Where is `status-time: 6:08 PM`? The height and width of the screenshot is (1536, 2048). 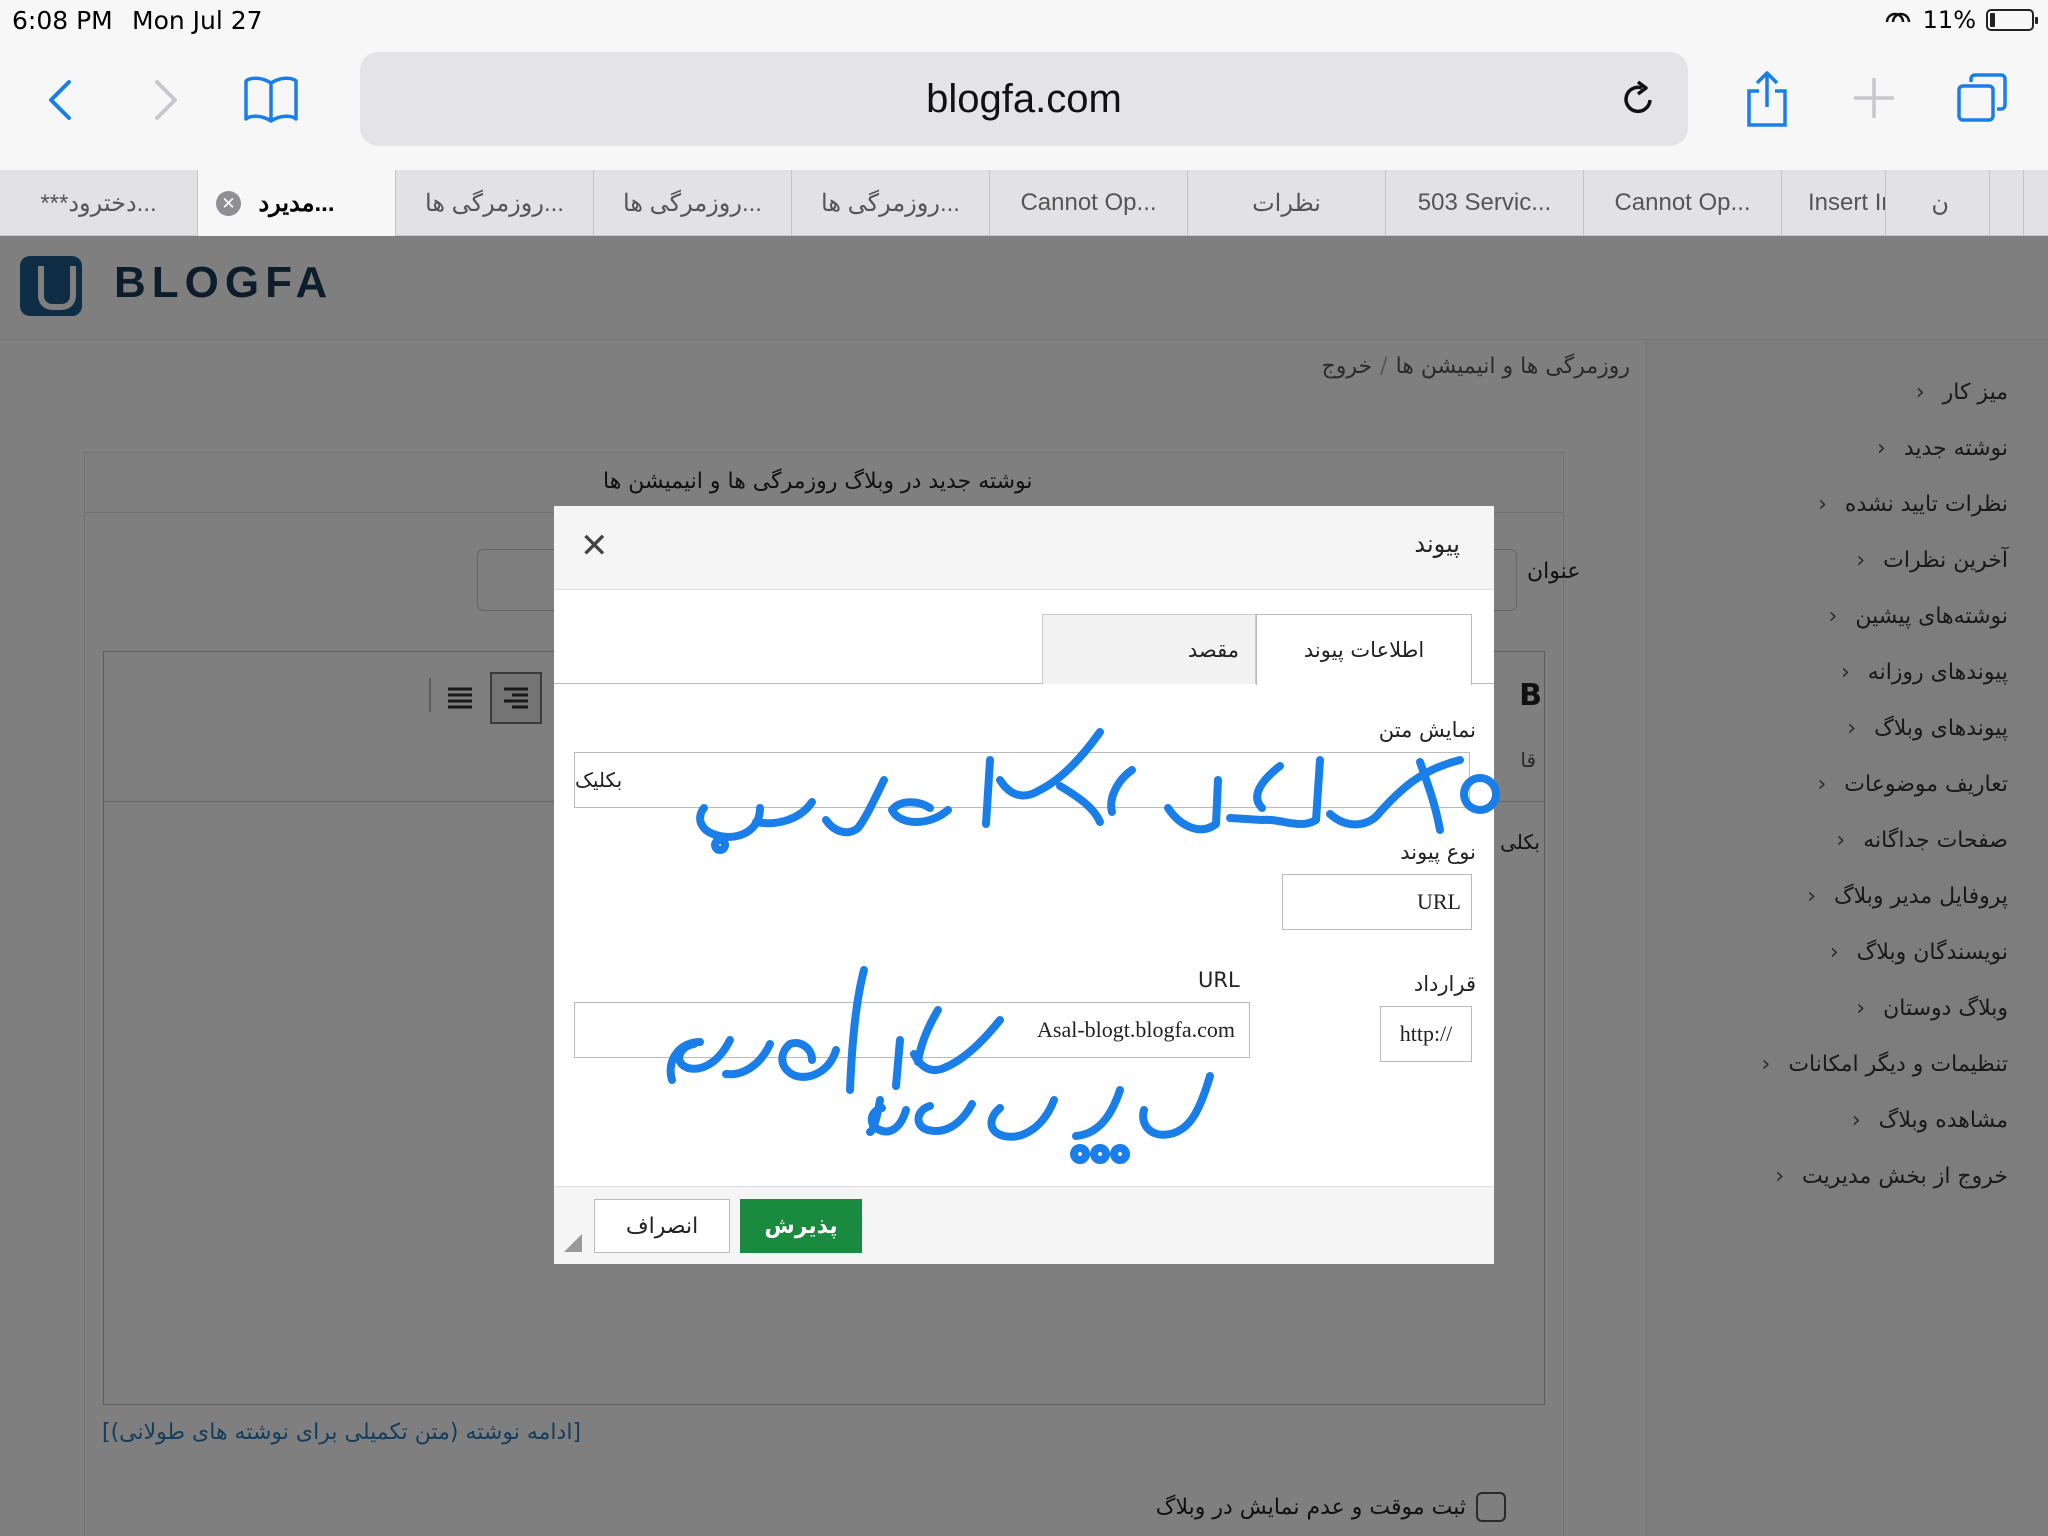
status-time: 6:08 PM is located at coordinates (62, 20).